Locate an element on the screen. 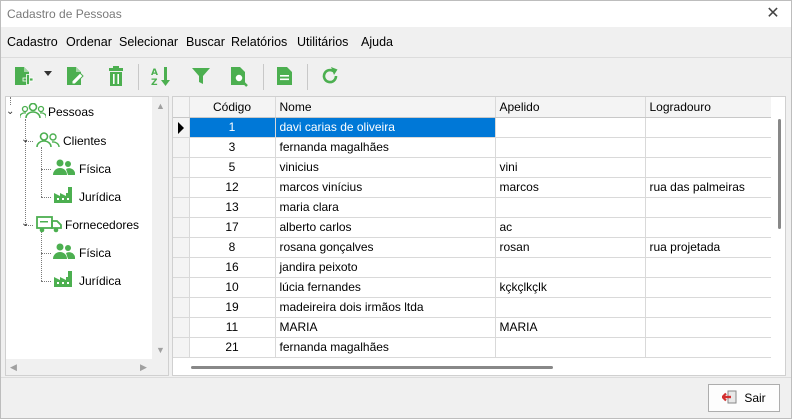 Image resolution: width=792 pixels, height=419 pixels. column-header-apelido: Apelido is located at coordinates (570, 107).